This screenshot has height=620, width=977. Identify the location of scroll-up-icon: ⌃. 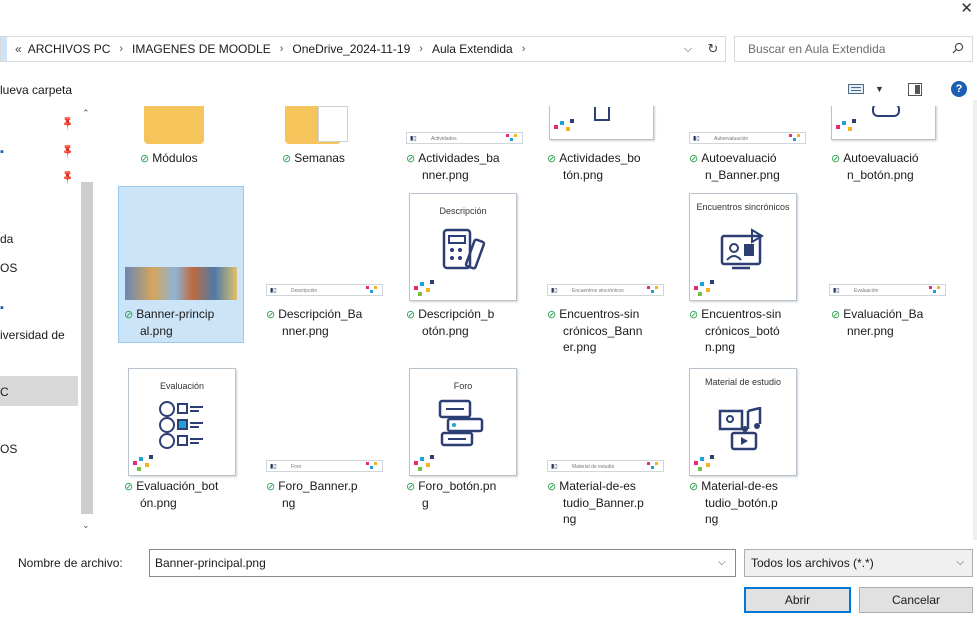
(86, 113).